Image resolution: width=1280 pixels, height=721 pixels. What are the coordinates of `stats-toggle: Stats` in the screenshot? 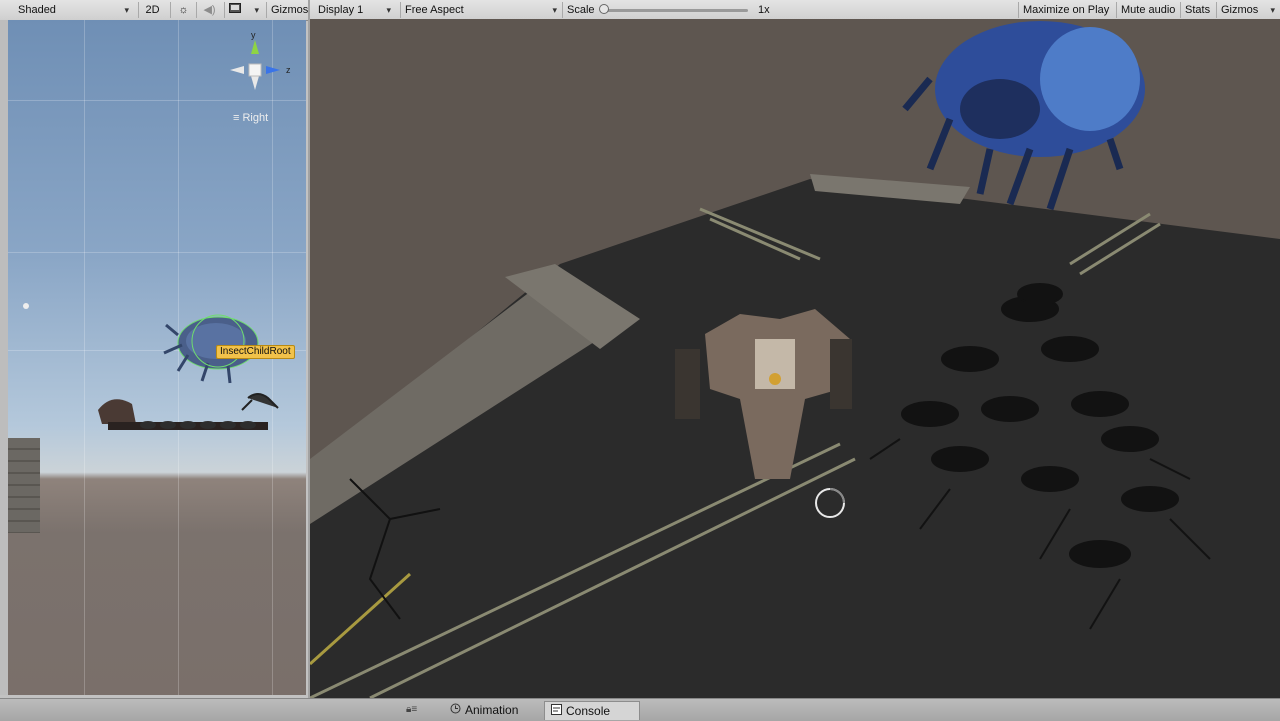 It's located at (1197, 10).